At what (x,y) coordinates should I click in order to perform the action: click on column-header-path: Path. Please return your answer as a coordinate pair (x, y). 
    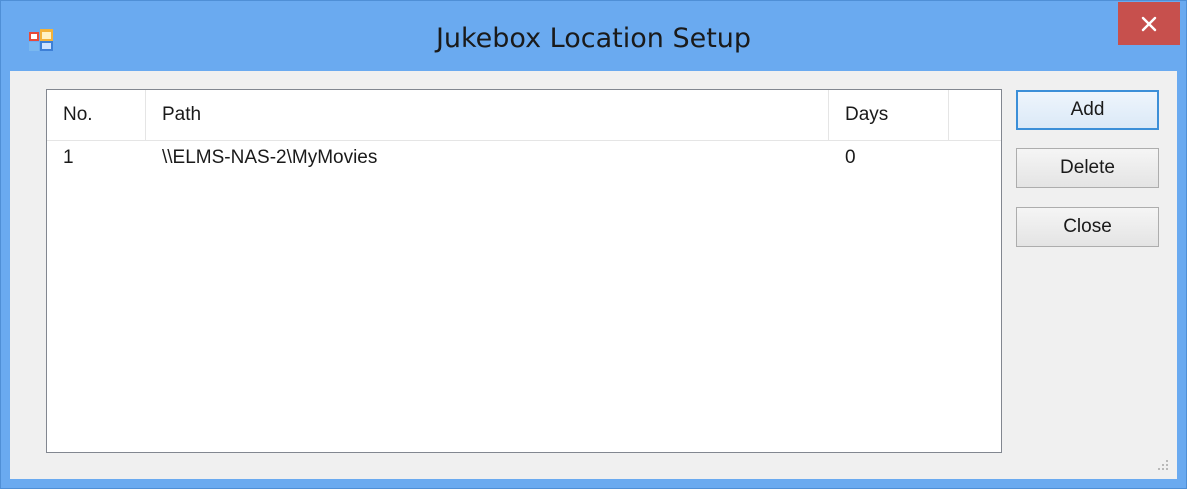
    Looking at the image, I should click on (487, 115).